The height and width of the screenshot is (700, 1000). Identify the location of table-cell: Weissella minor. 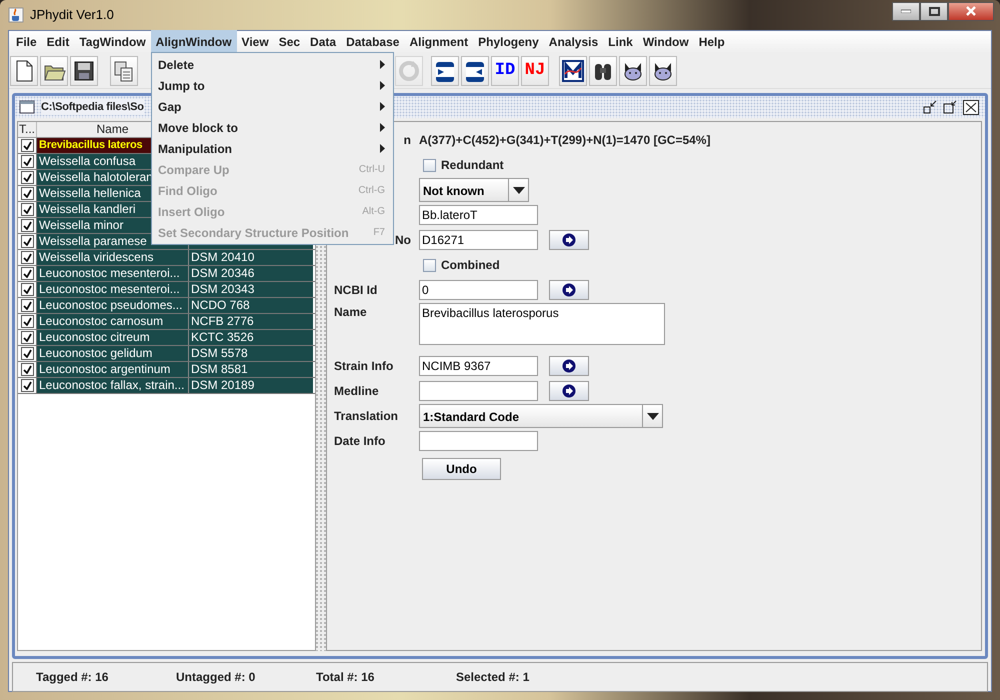
(81, 225).